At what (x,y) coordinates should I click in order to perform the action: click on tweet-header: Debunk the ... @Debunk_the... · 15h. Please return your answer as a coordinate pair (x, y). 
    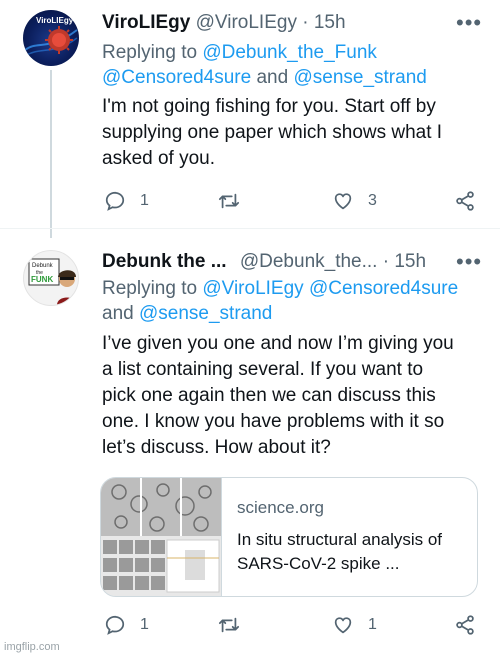
    Looking at the image, I should click on (264, 262).